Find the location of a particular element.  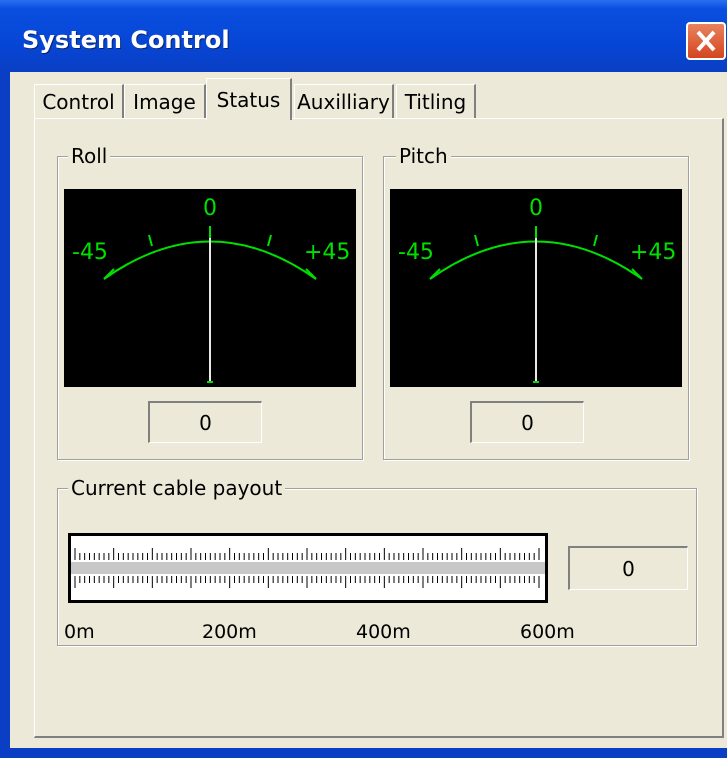

tab-image: Image is located at coordinates (165, 101).